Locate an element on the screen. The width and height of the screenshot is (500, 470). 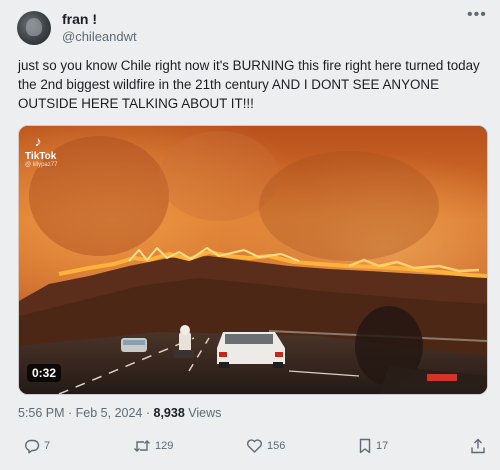
reply-icon is located at coordinates (32, 446).